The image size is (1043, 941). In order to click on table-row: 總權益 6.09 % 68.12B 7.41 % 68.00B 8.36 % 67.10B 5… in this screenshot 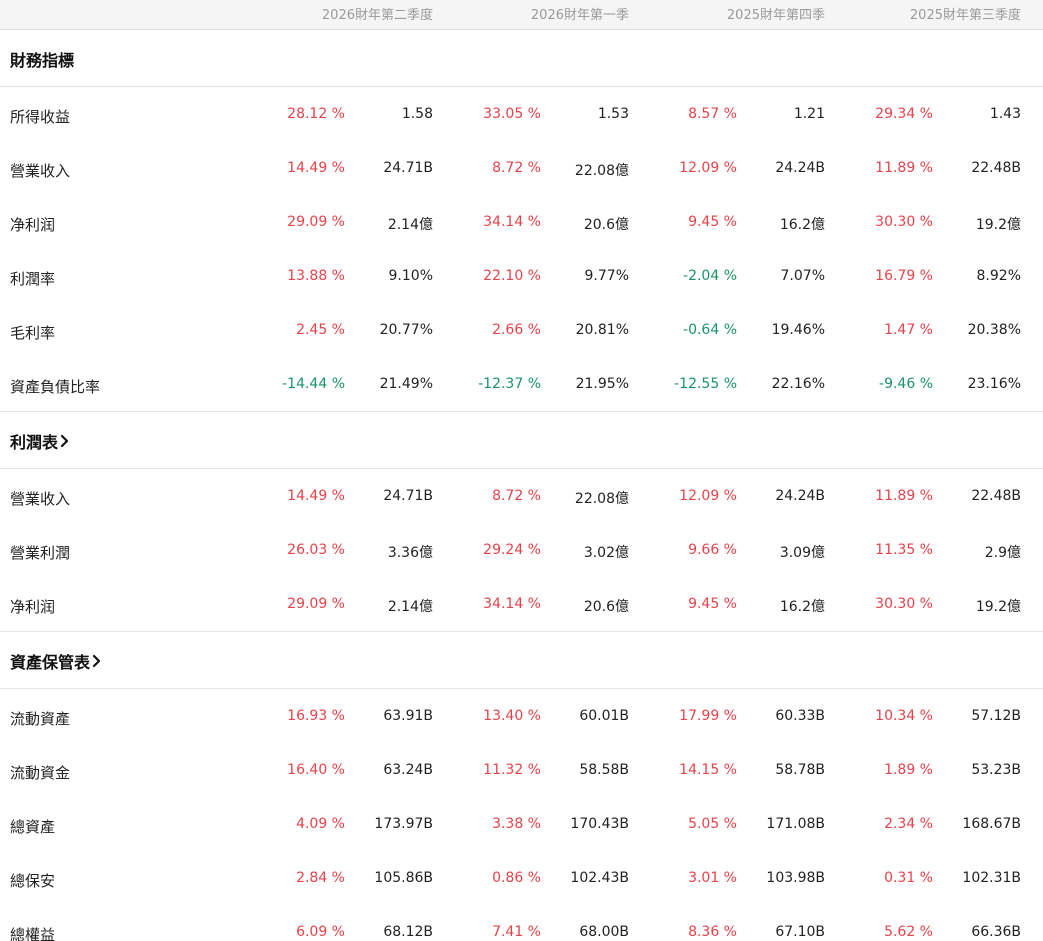, I will do `click(521, 931)`.